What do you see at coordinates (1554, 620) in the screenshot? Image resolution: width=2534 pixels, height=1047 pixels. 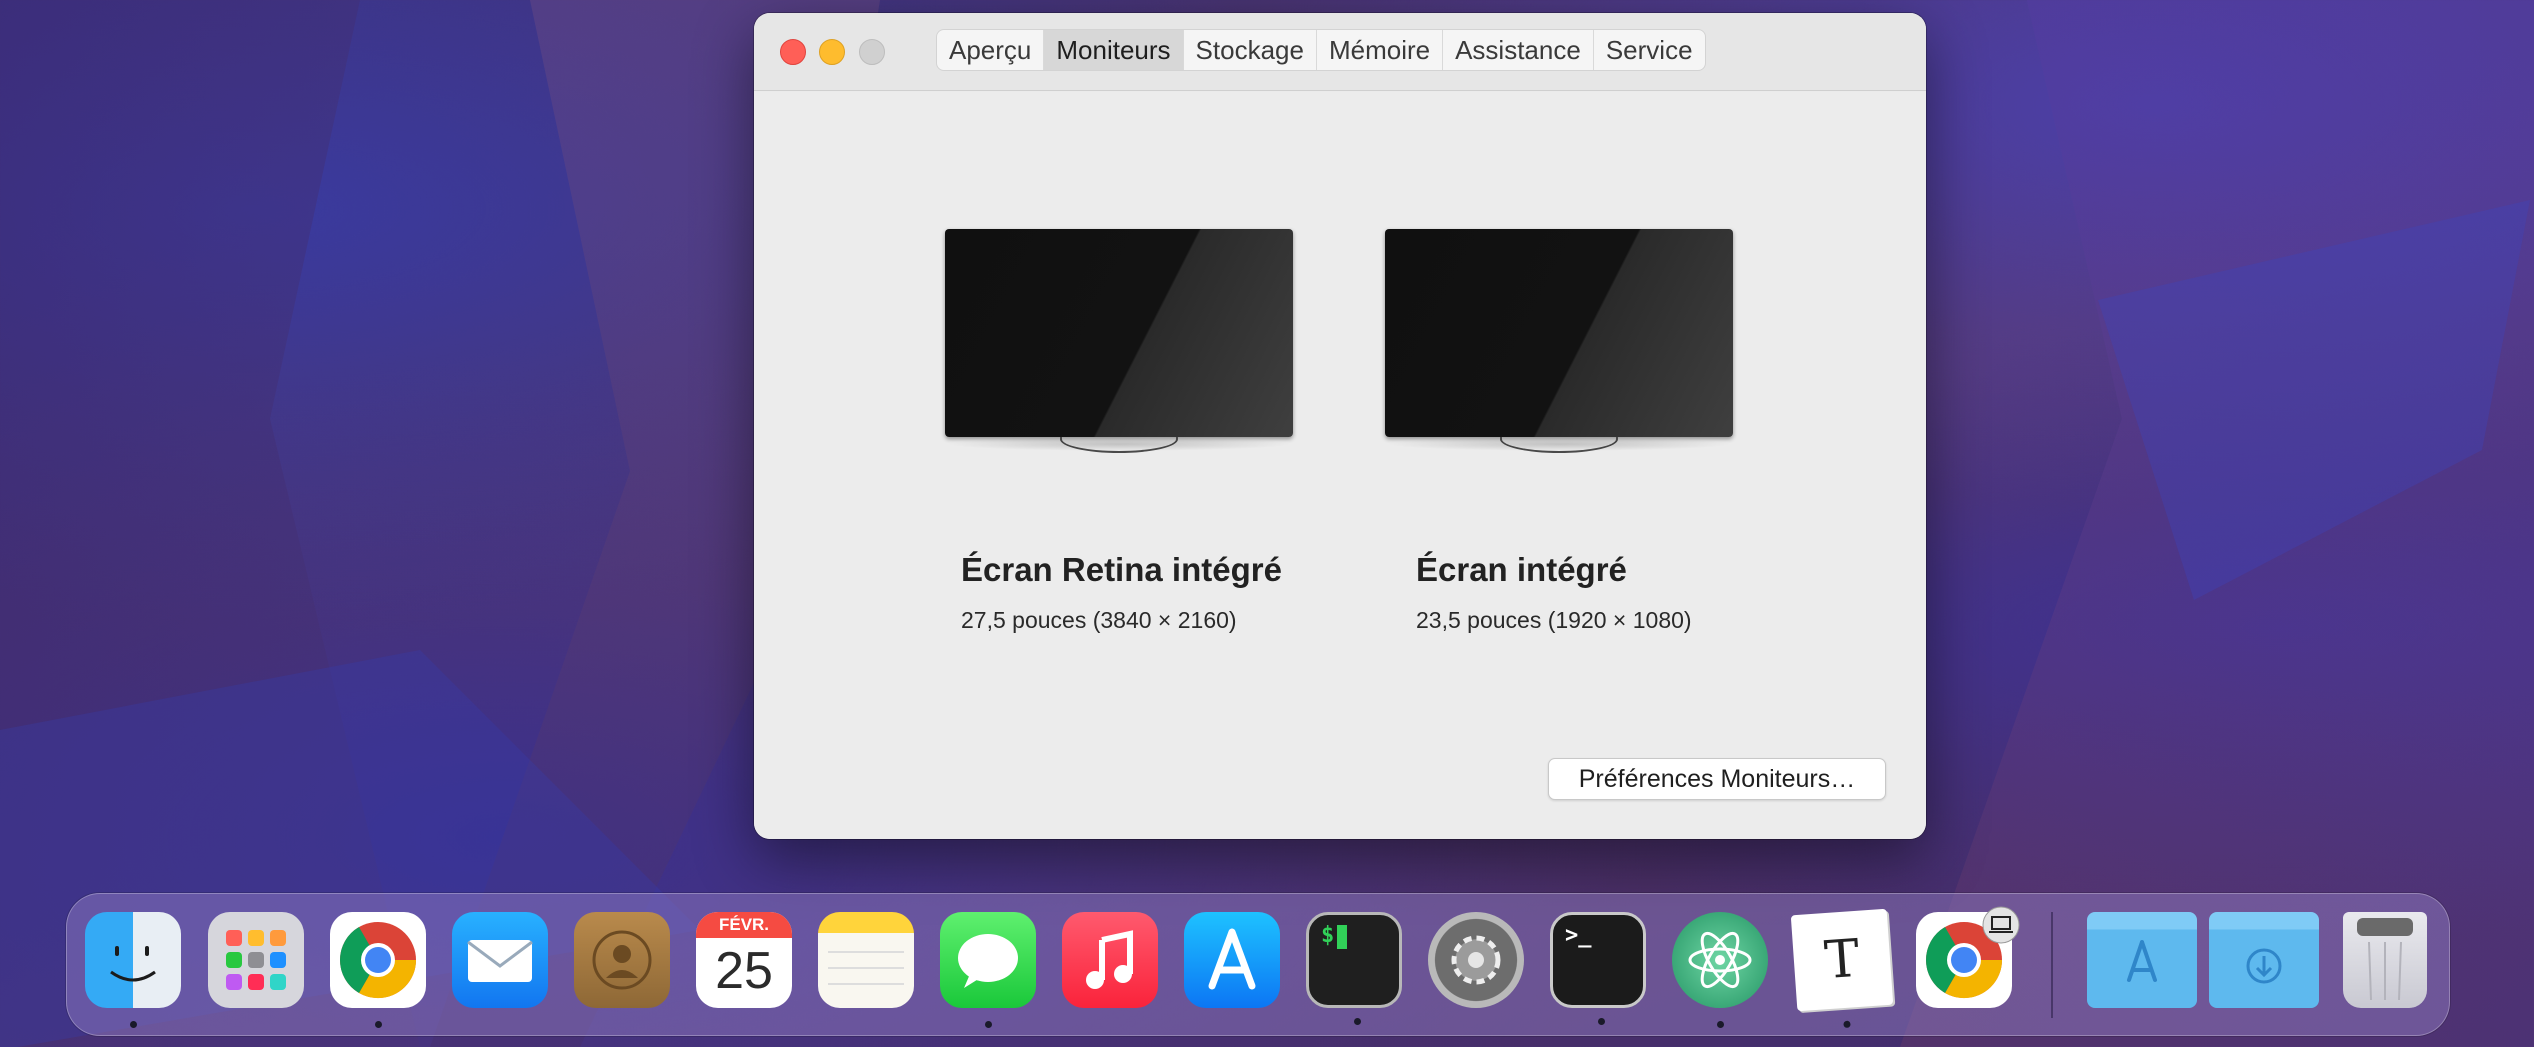 I see `display-description: 23,5 pouces (1920 × 1080)` at bounding box center [1554, 620].